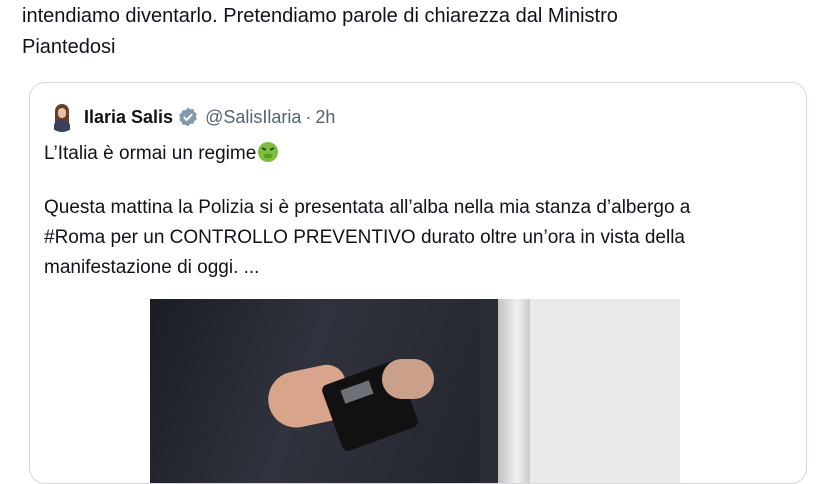 The height and width of the screenshot is (484, 826). Describe the element at coordinates (325, 117) in the screenshot. I see `timestamp: 2h` at that location.